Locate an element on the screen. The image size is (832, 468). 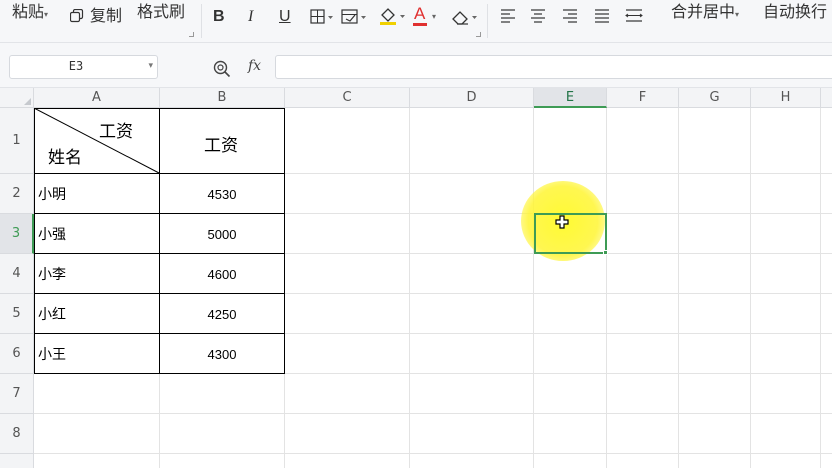
font-color-dropdown-caret: ▾ is located at coordinates (434, 16).